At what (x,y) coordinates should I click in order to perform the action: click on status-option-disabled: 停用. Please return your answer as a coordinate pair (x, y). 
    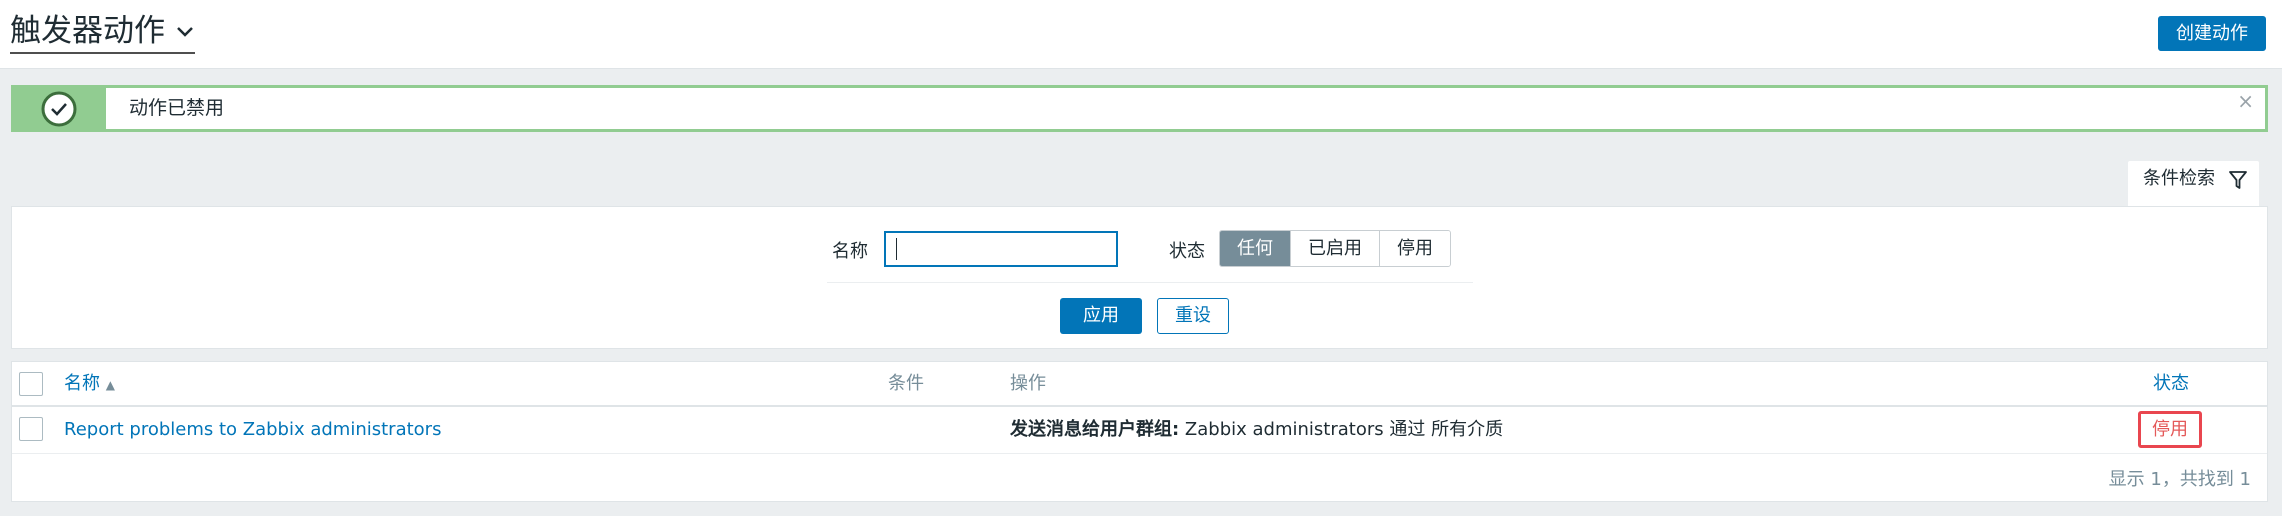
    Looking at the image, I should click on (1414, 248).